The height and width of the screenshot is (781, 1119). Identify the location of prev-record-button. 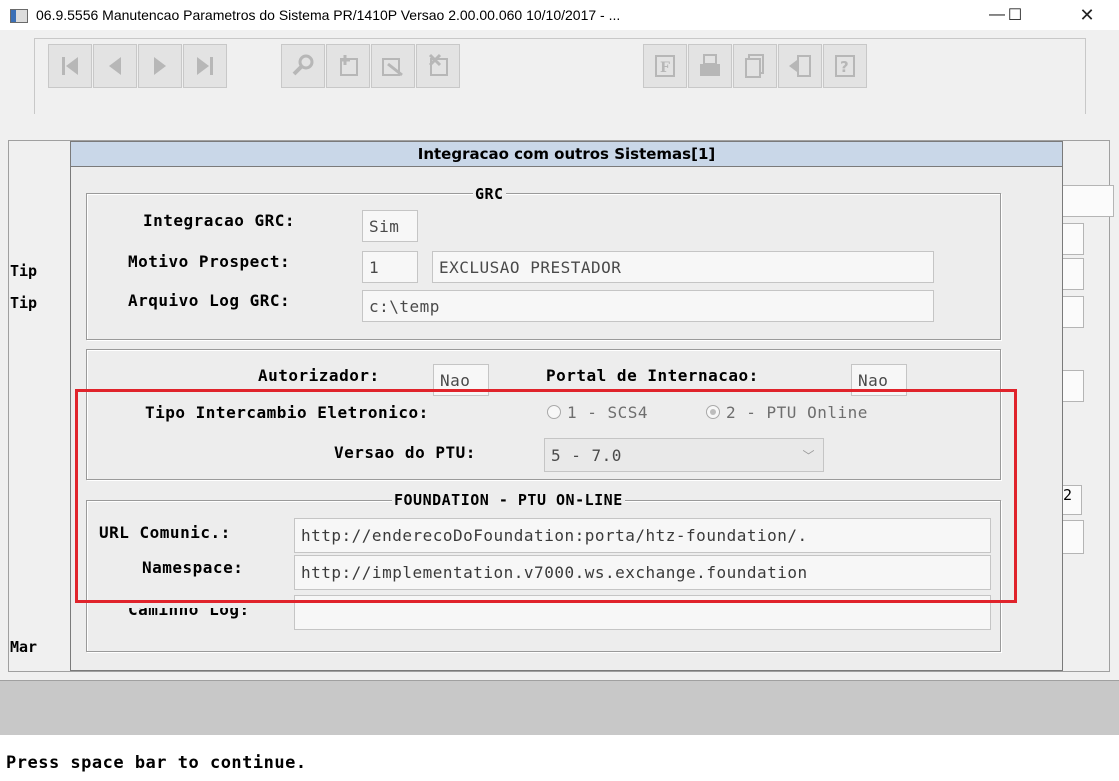
(115, 66).